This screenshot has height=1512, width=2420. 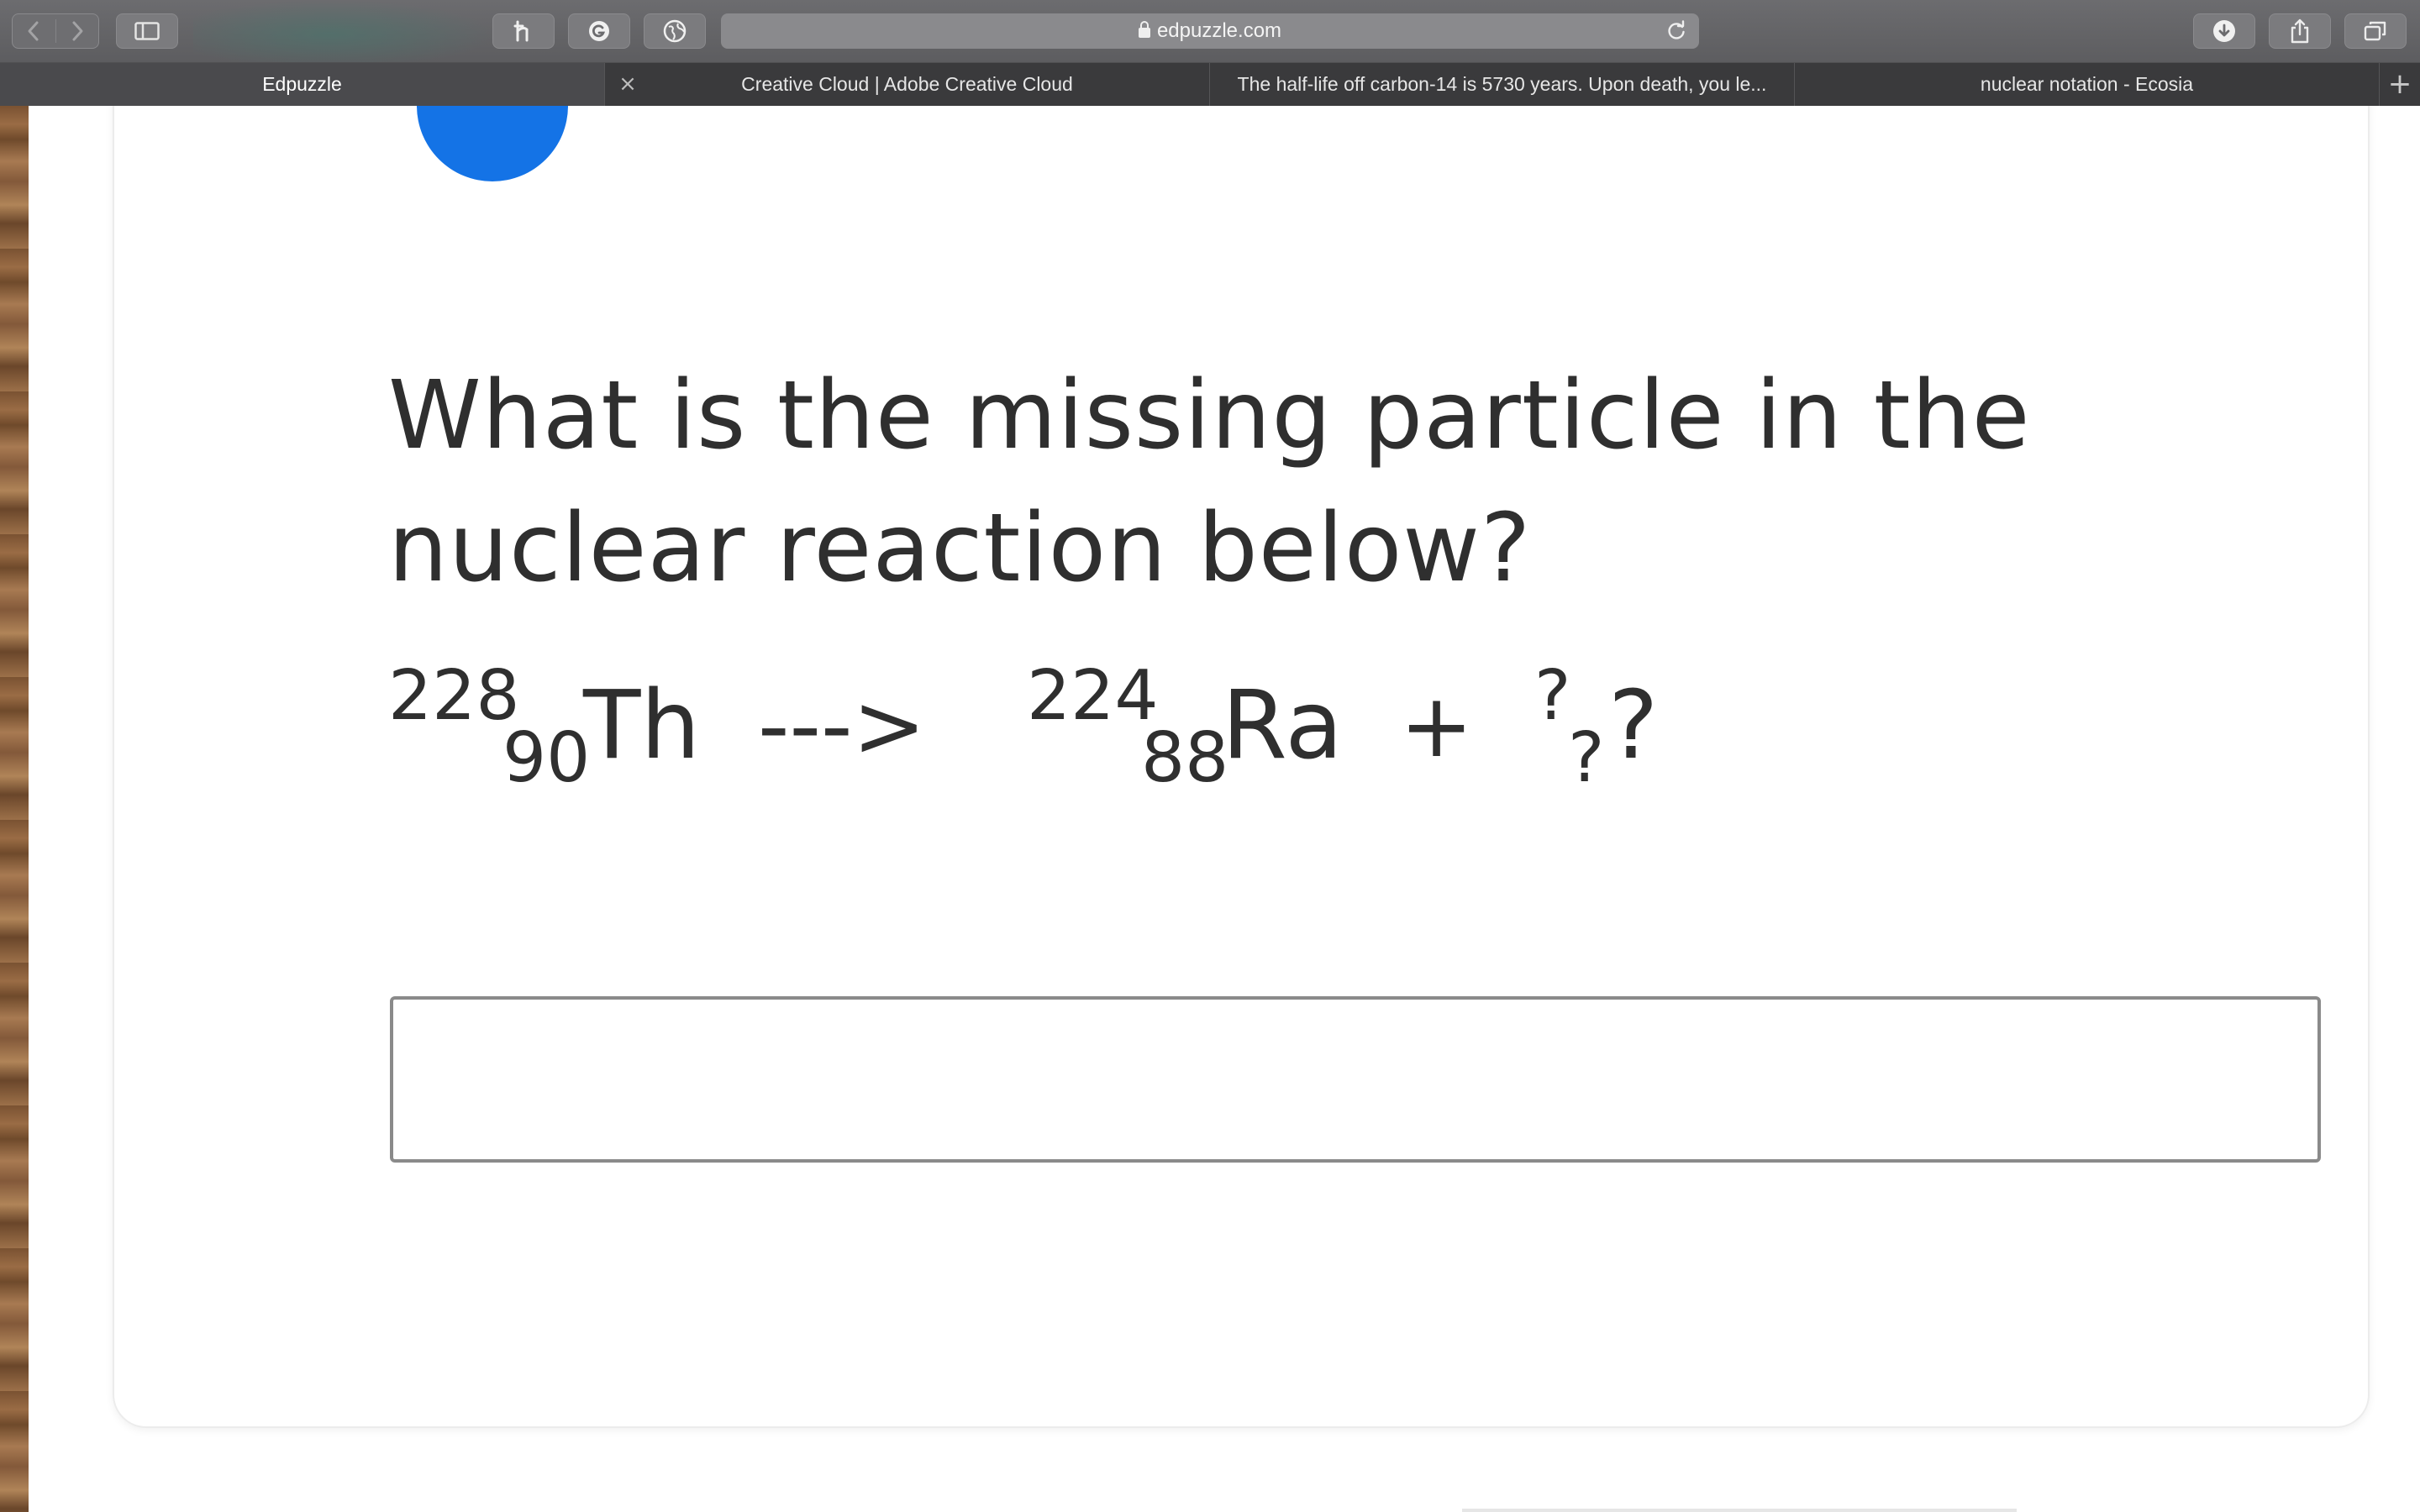 I want to click on tab-edpuzzle: Edpuzzle, so click(x=302, y=84).